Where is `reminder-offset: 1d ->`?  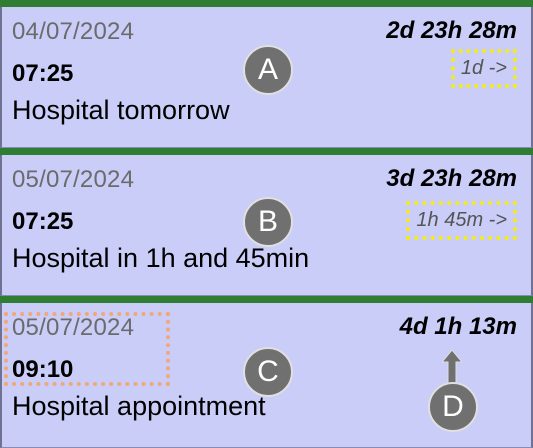
reminder-offset: 1d -> is located at coordinates (483, 68).